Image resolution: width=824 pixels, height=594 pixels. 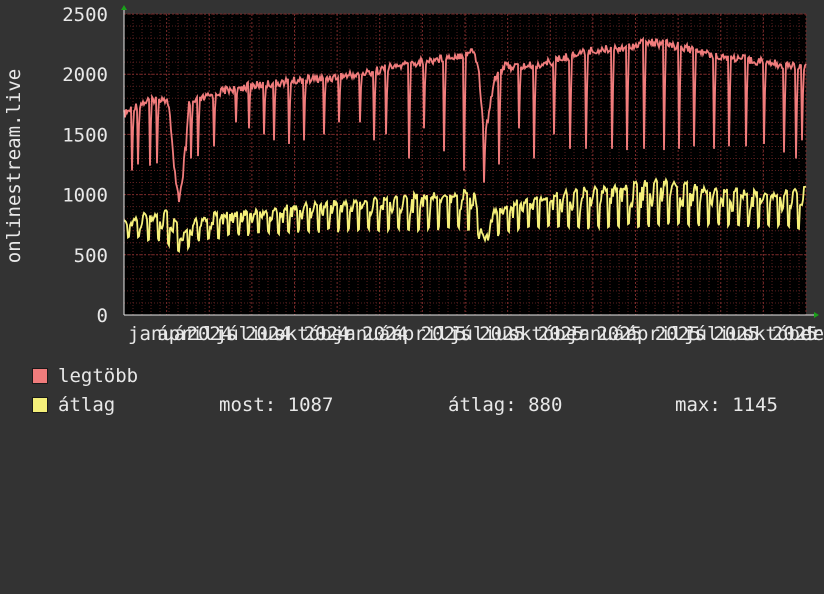 I want to click on legtobb-label: legtöbb, so click(x=98, y=376).